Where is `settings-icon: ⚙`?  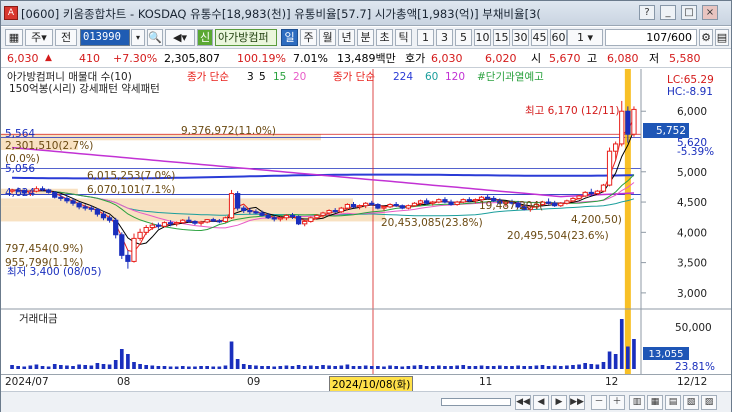
settings-icon: ⚙ is located at coordinates (706, 37).